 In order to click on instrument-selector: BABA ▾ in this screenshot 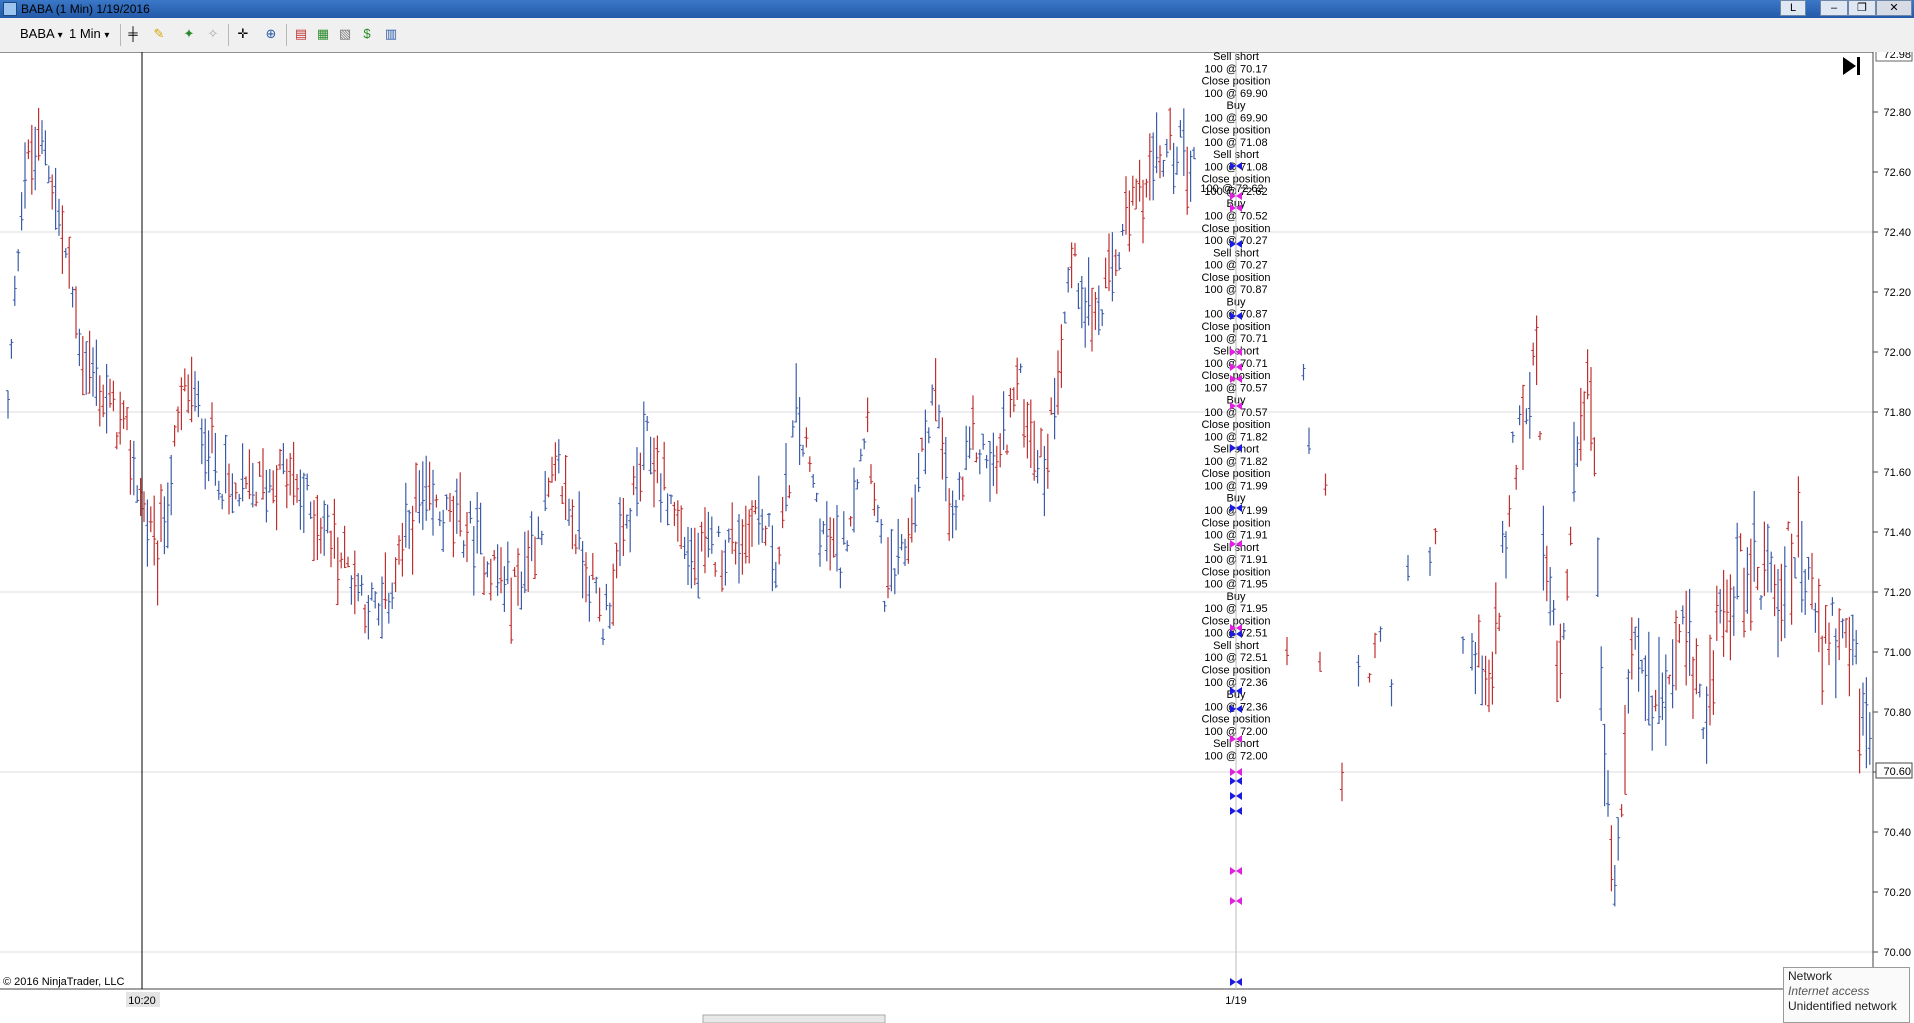, I will do `click(41, 34)`.